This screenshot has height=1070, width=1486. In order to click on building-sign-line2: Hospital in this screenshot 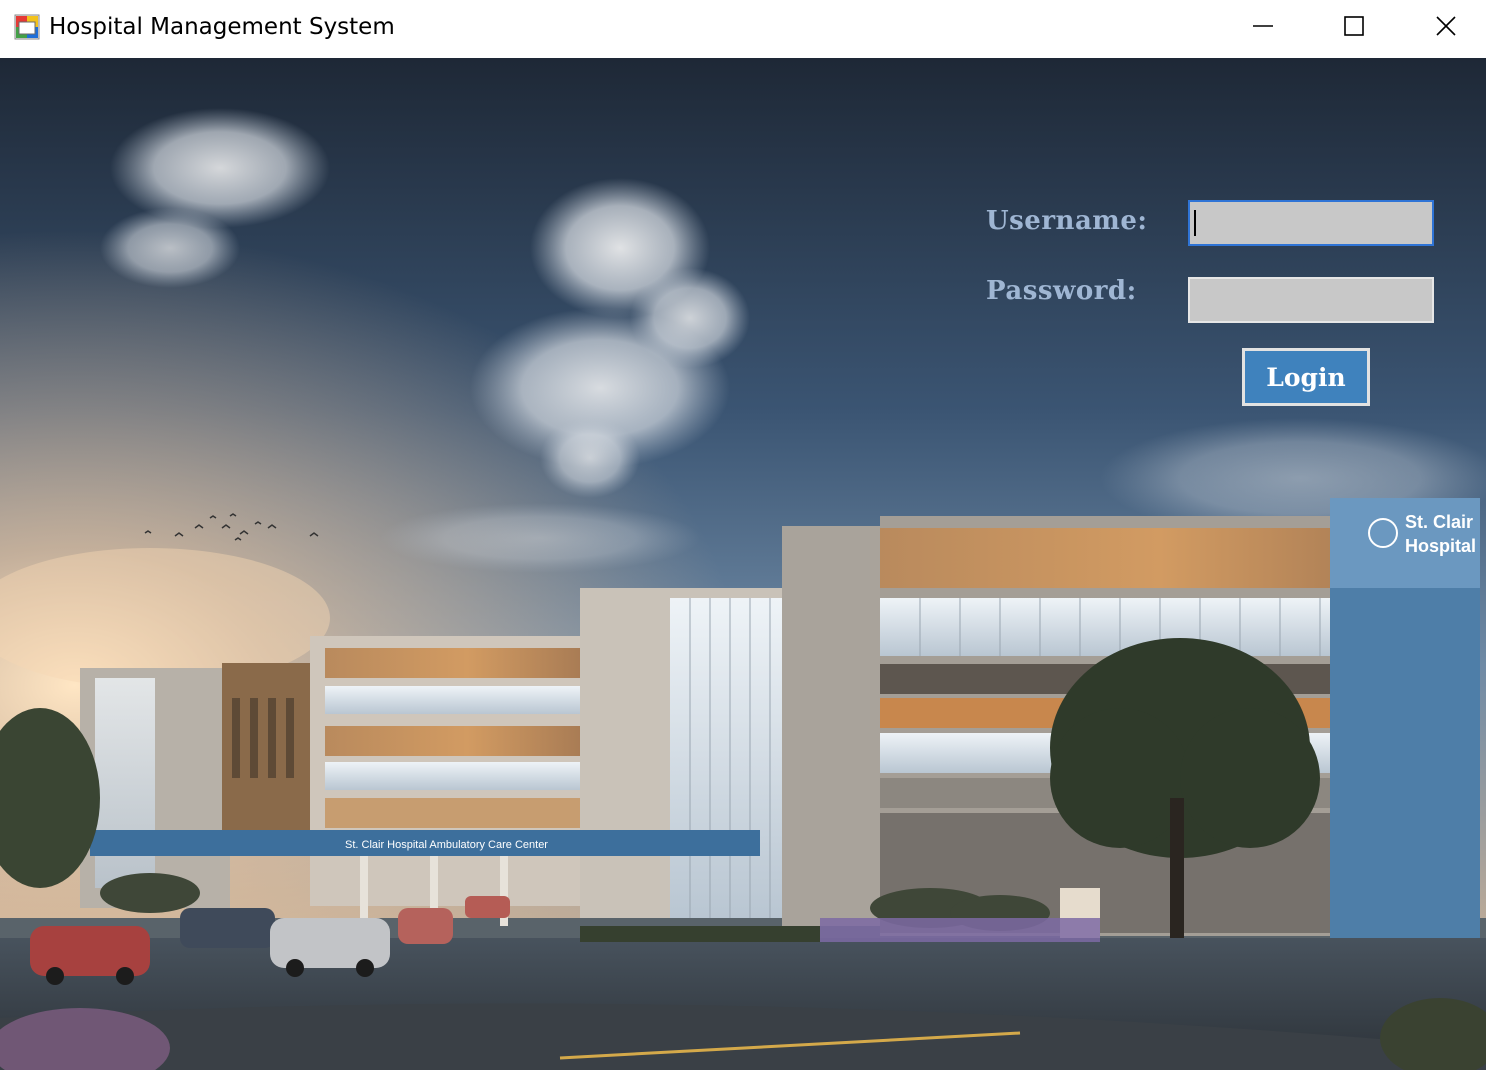, I will do `click(1440, 546)`.